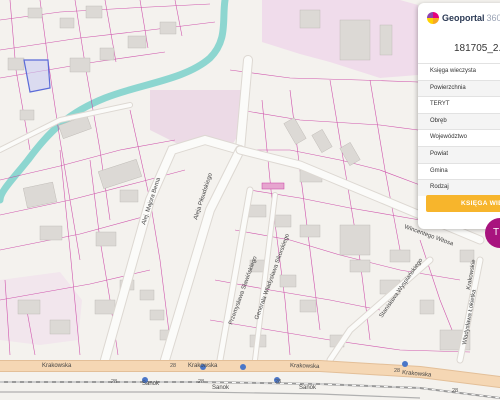  What do you see at coordinates (459, 104) in the screenshot?
I see `detail-row: TERYT` at bounding box center [459, 104].